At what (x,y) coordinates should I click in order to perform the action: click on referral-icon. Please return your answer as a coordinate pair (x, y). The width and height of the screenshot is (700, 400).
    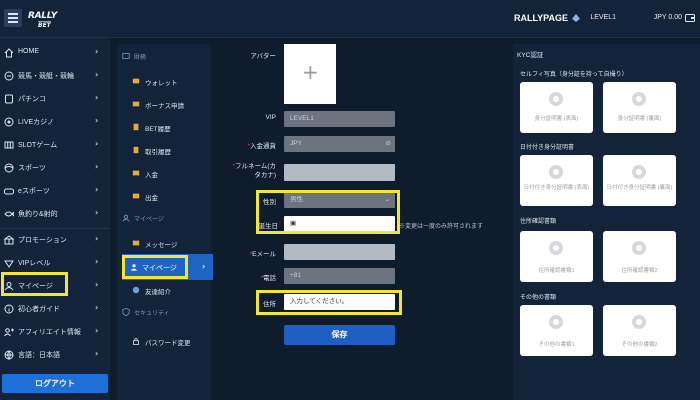
    Looking at the image, I should click on (136, 290).